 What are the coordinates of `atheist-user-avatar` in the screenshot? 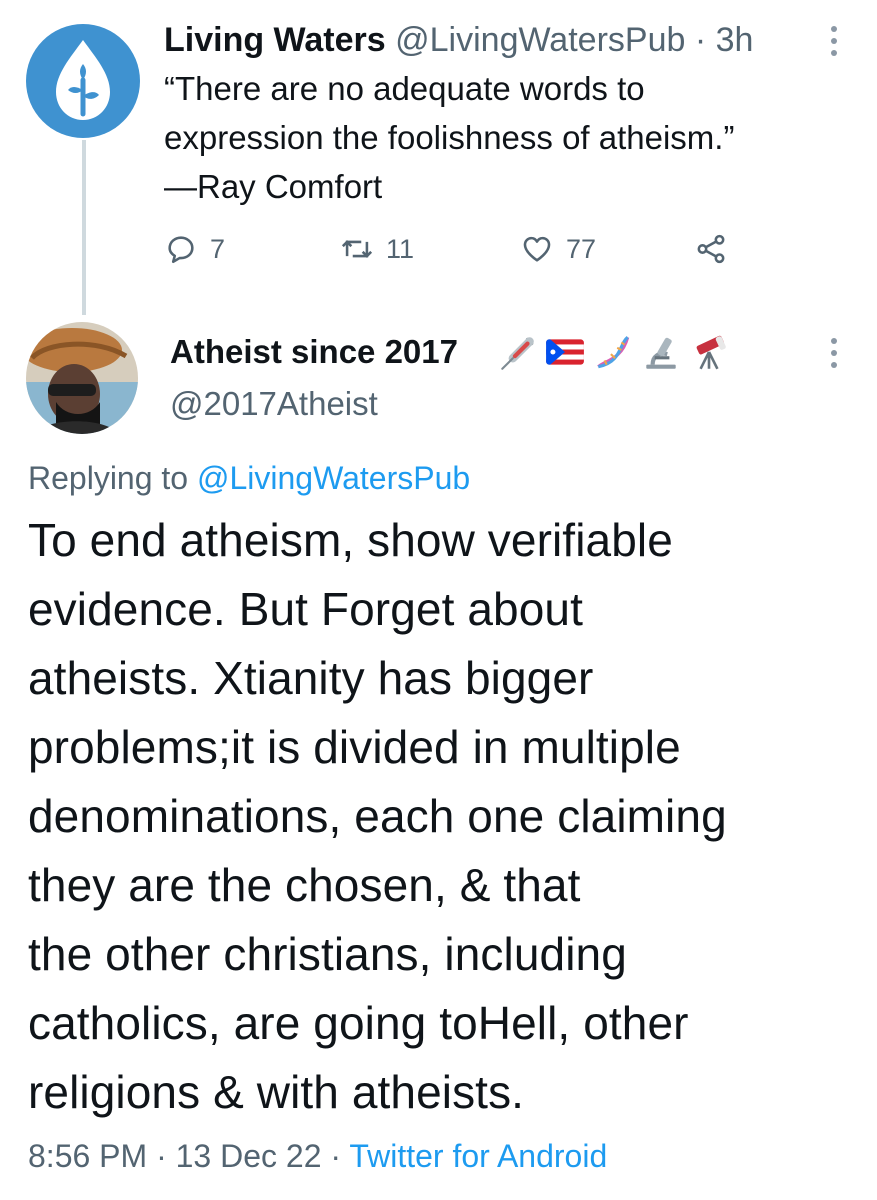 It's located at (82, 378).